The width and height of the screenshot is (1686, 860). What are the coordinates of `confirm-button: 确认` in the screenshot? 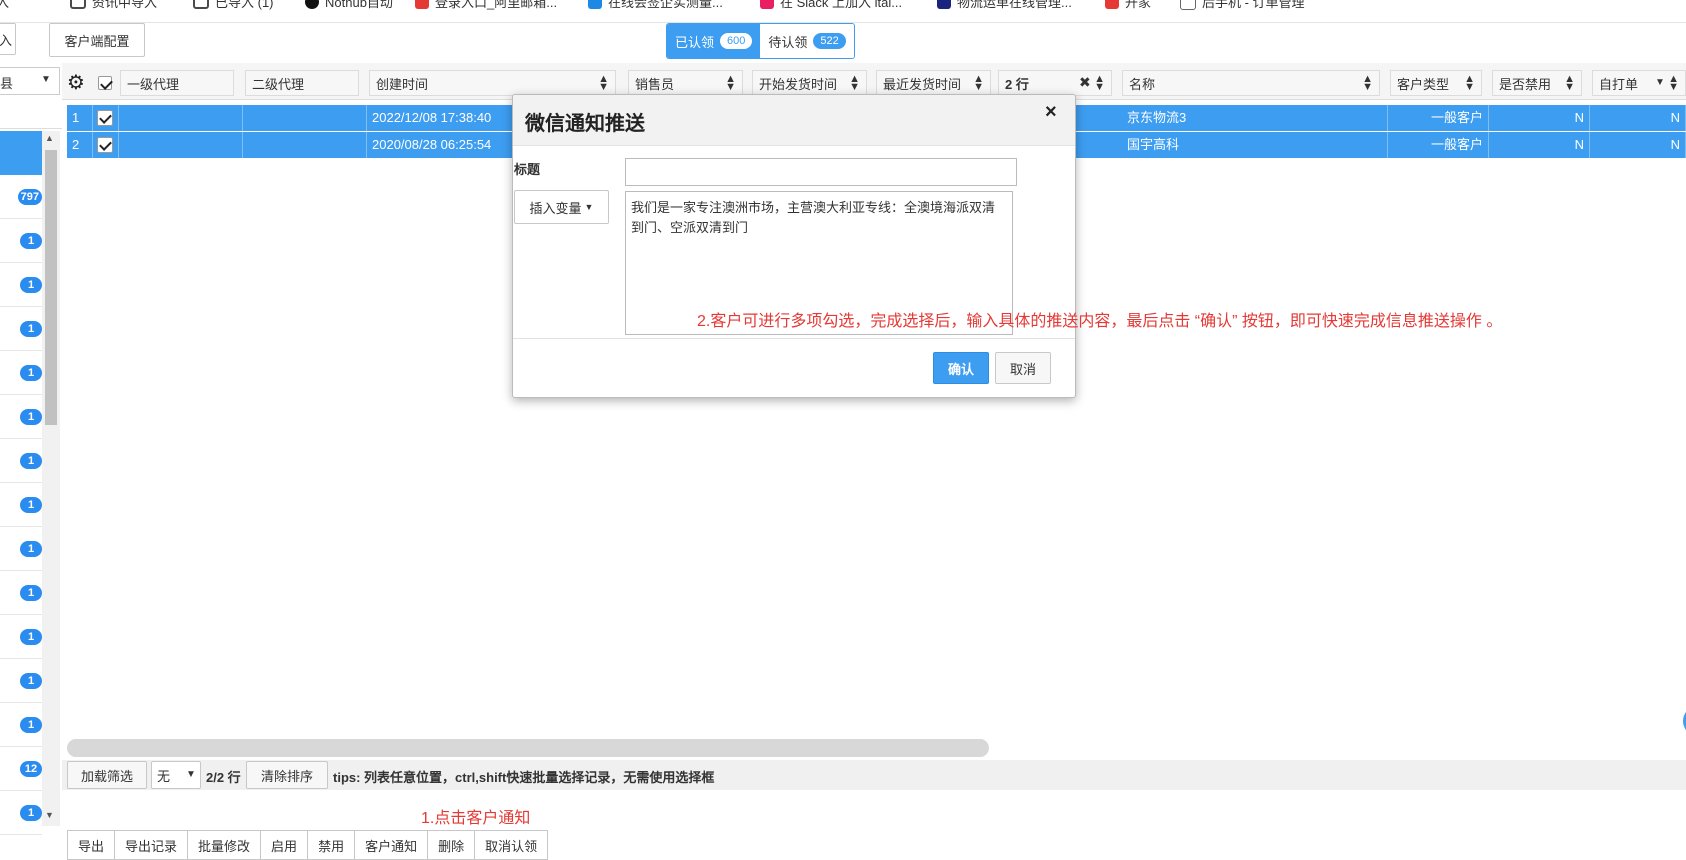 It's located at (961, 368).